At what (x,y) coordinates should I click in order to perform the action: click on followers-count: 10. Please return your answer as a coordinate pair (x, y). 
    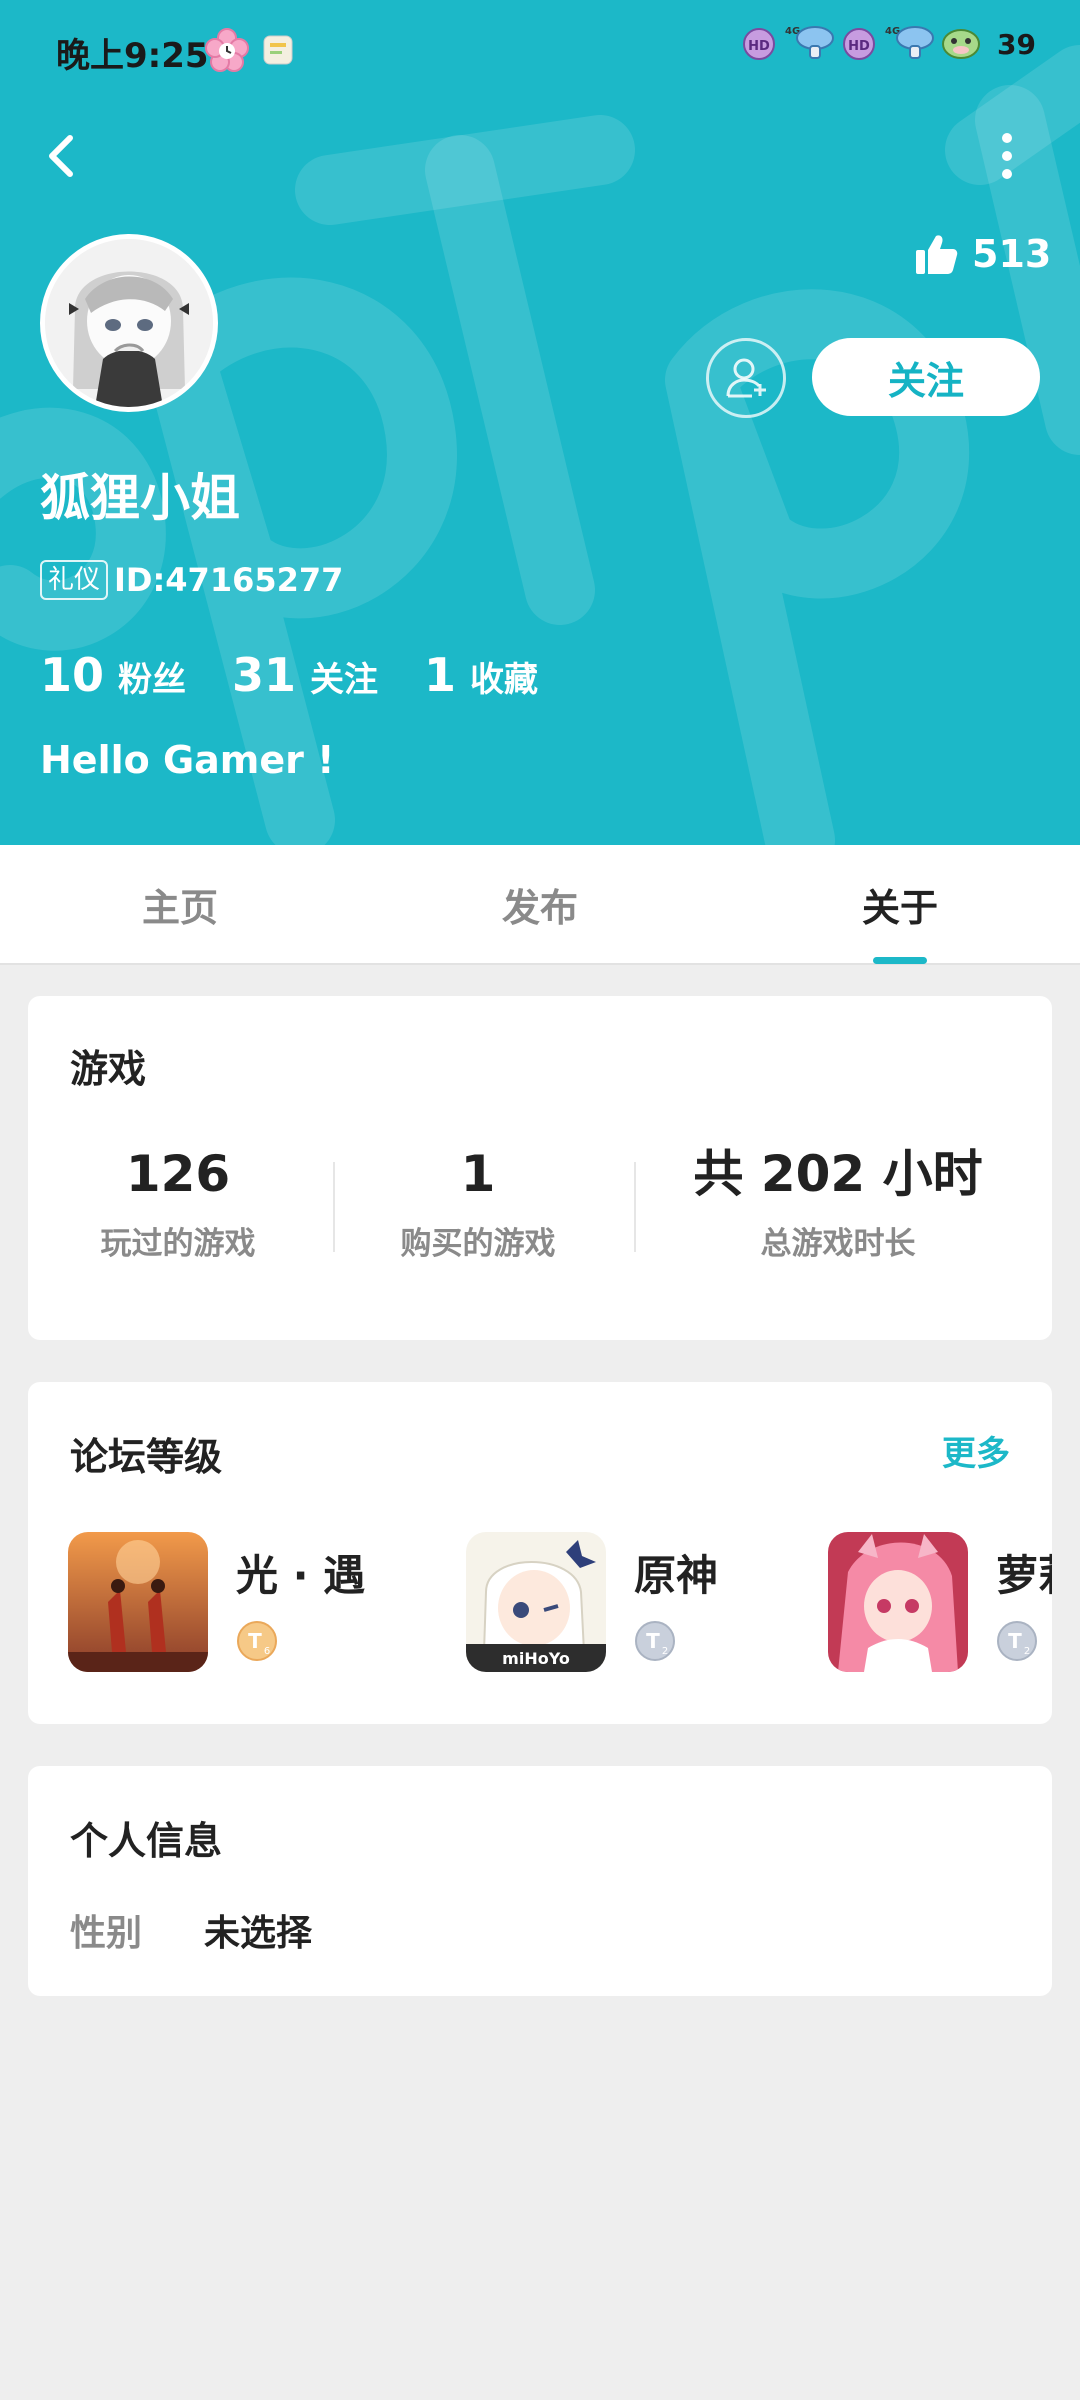
    Looking at the image, I should click on (72, 675).